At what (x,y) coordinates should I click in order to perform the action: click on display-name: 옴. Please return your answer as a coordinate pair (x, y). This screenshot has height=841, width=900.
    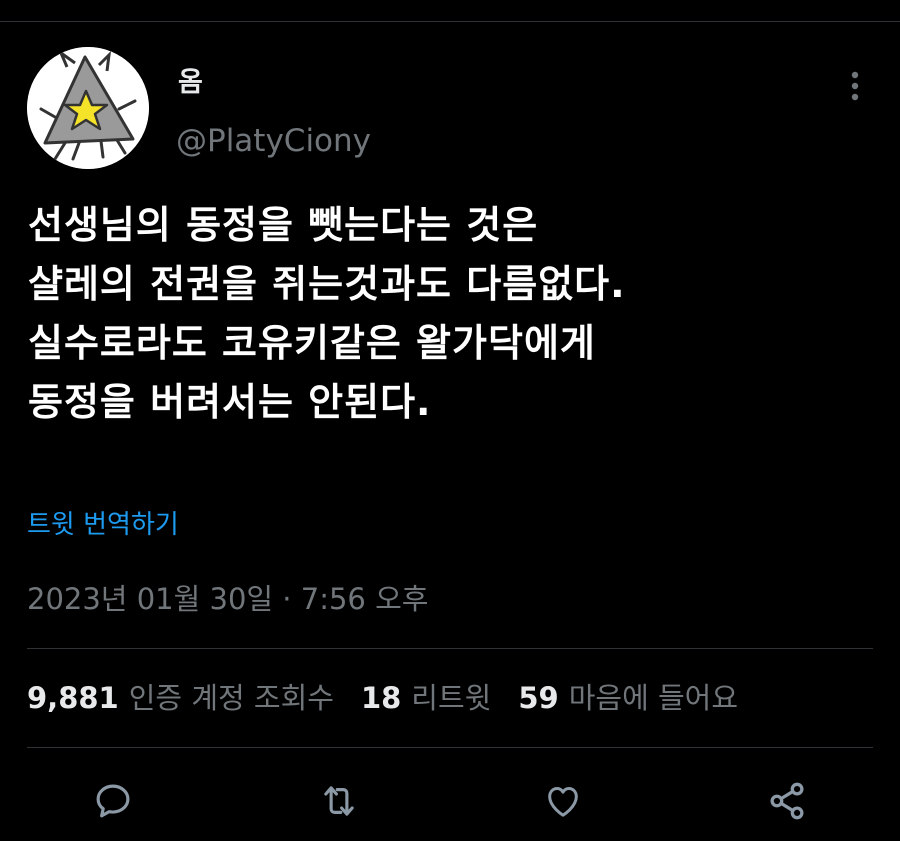
    Looking at the image, I should click on (190, 83).